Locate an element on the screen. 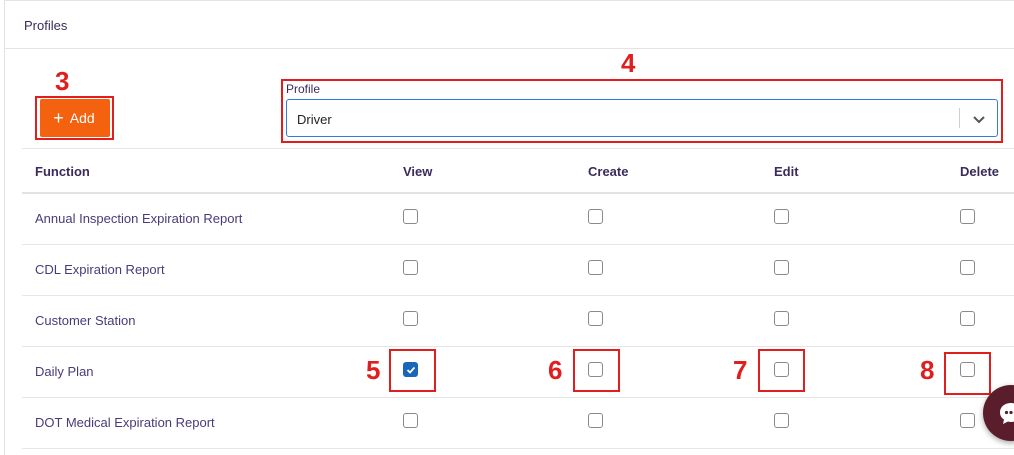 This screenshot has width=1014, height=455. add-button-label: Add is located at coordinates (82, 118).